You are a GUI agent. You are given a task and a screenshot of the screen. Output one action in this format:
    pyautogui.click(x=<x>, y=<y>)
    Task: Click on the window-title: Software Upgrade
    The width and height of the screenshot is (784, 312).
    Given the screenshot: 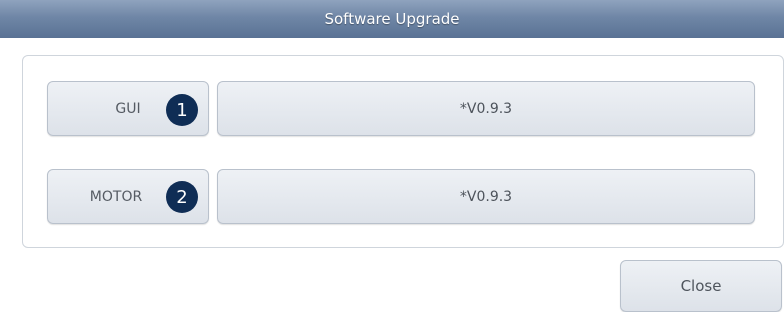 What is the action you would take?
    pyautogui.click(x=392, y=19)
    